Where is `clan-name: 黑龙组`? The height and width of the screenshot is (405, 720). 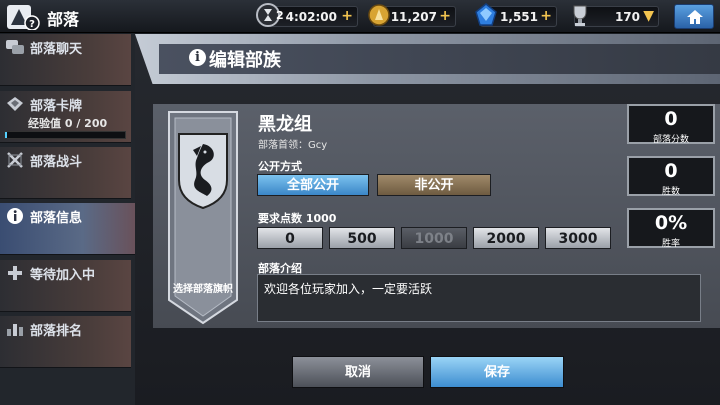 clan-name: 黑龙组 is located at coordinates (285, 124).